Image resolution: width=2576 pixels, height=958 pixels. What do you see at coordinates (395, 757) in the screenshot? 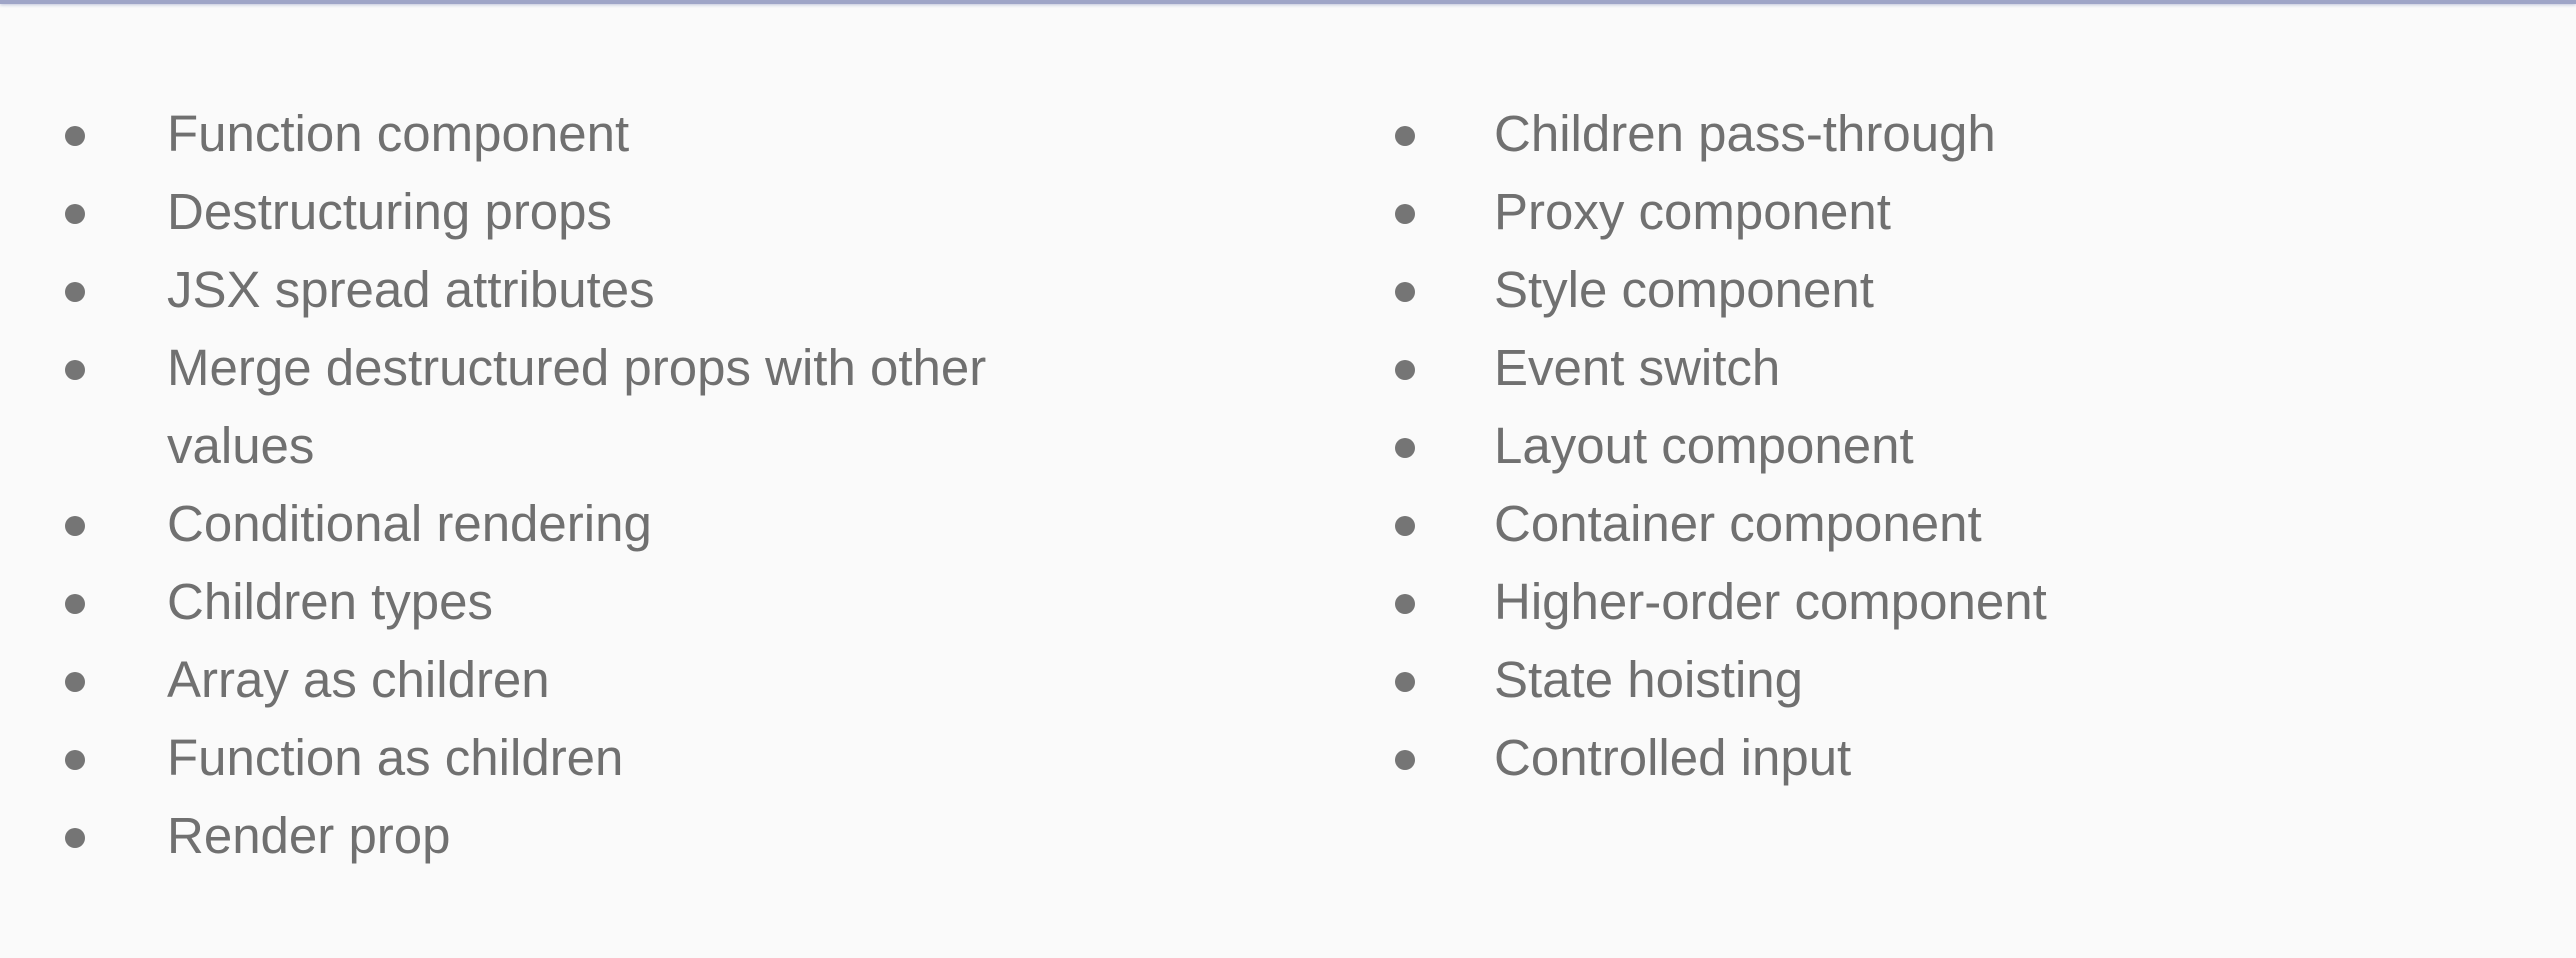
I see `list-item-label: Function as children` at bounding box center [395, 757].